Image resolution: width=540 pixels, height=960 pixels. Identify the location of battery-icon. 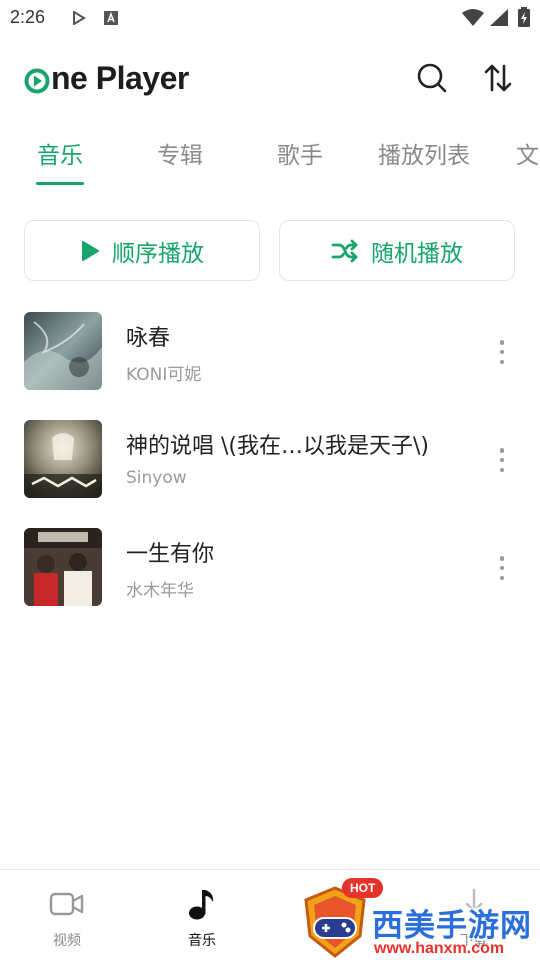
(524, 19).